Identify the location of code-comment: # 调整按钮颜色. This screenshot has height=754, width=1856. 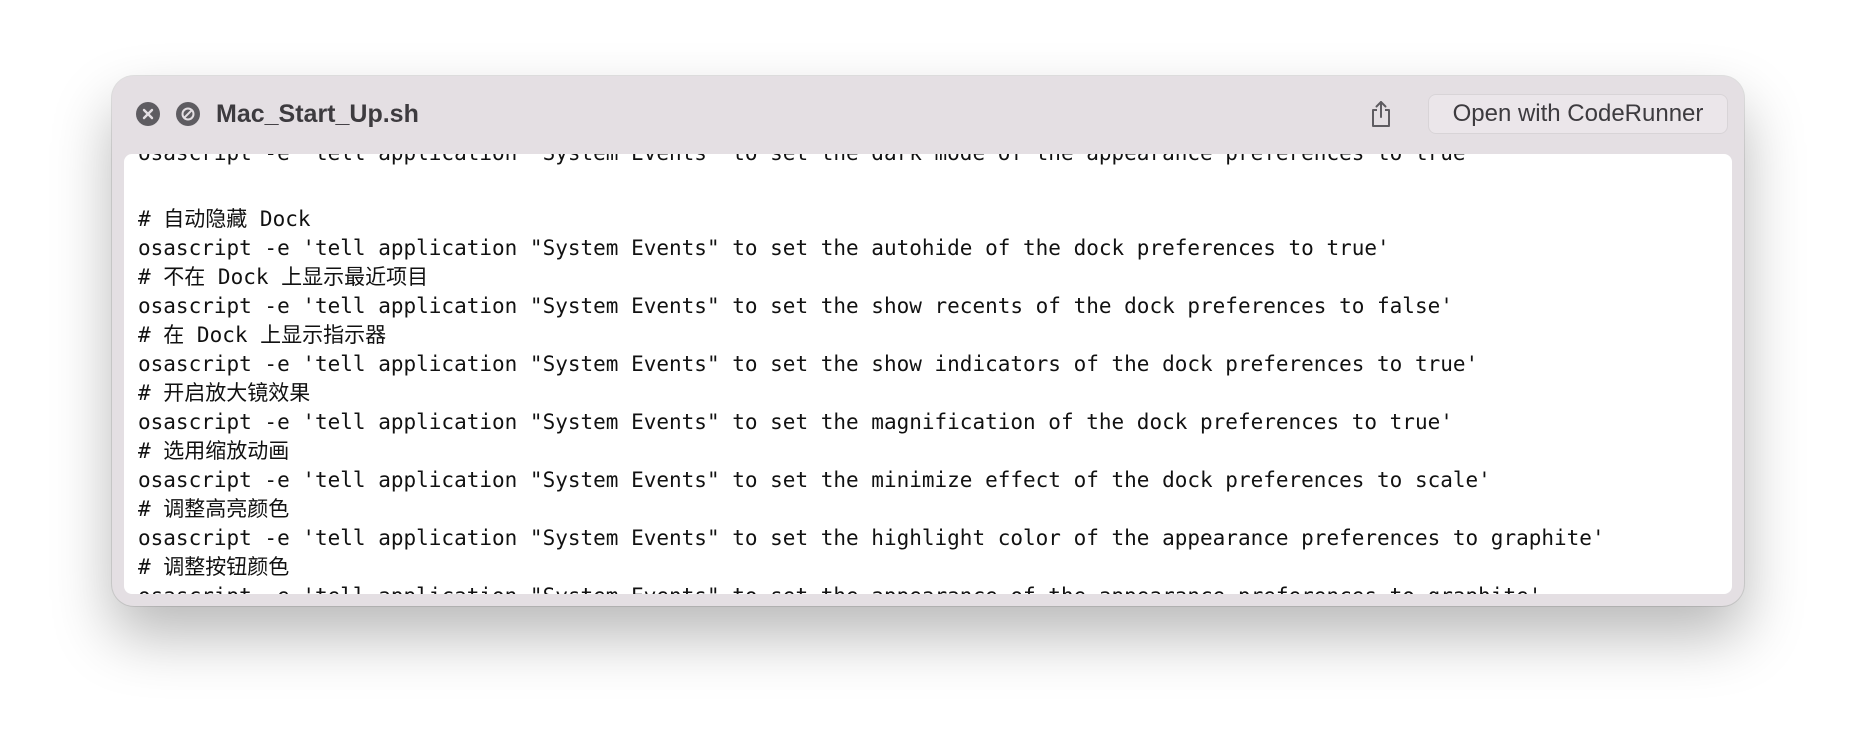
(214, 567).